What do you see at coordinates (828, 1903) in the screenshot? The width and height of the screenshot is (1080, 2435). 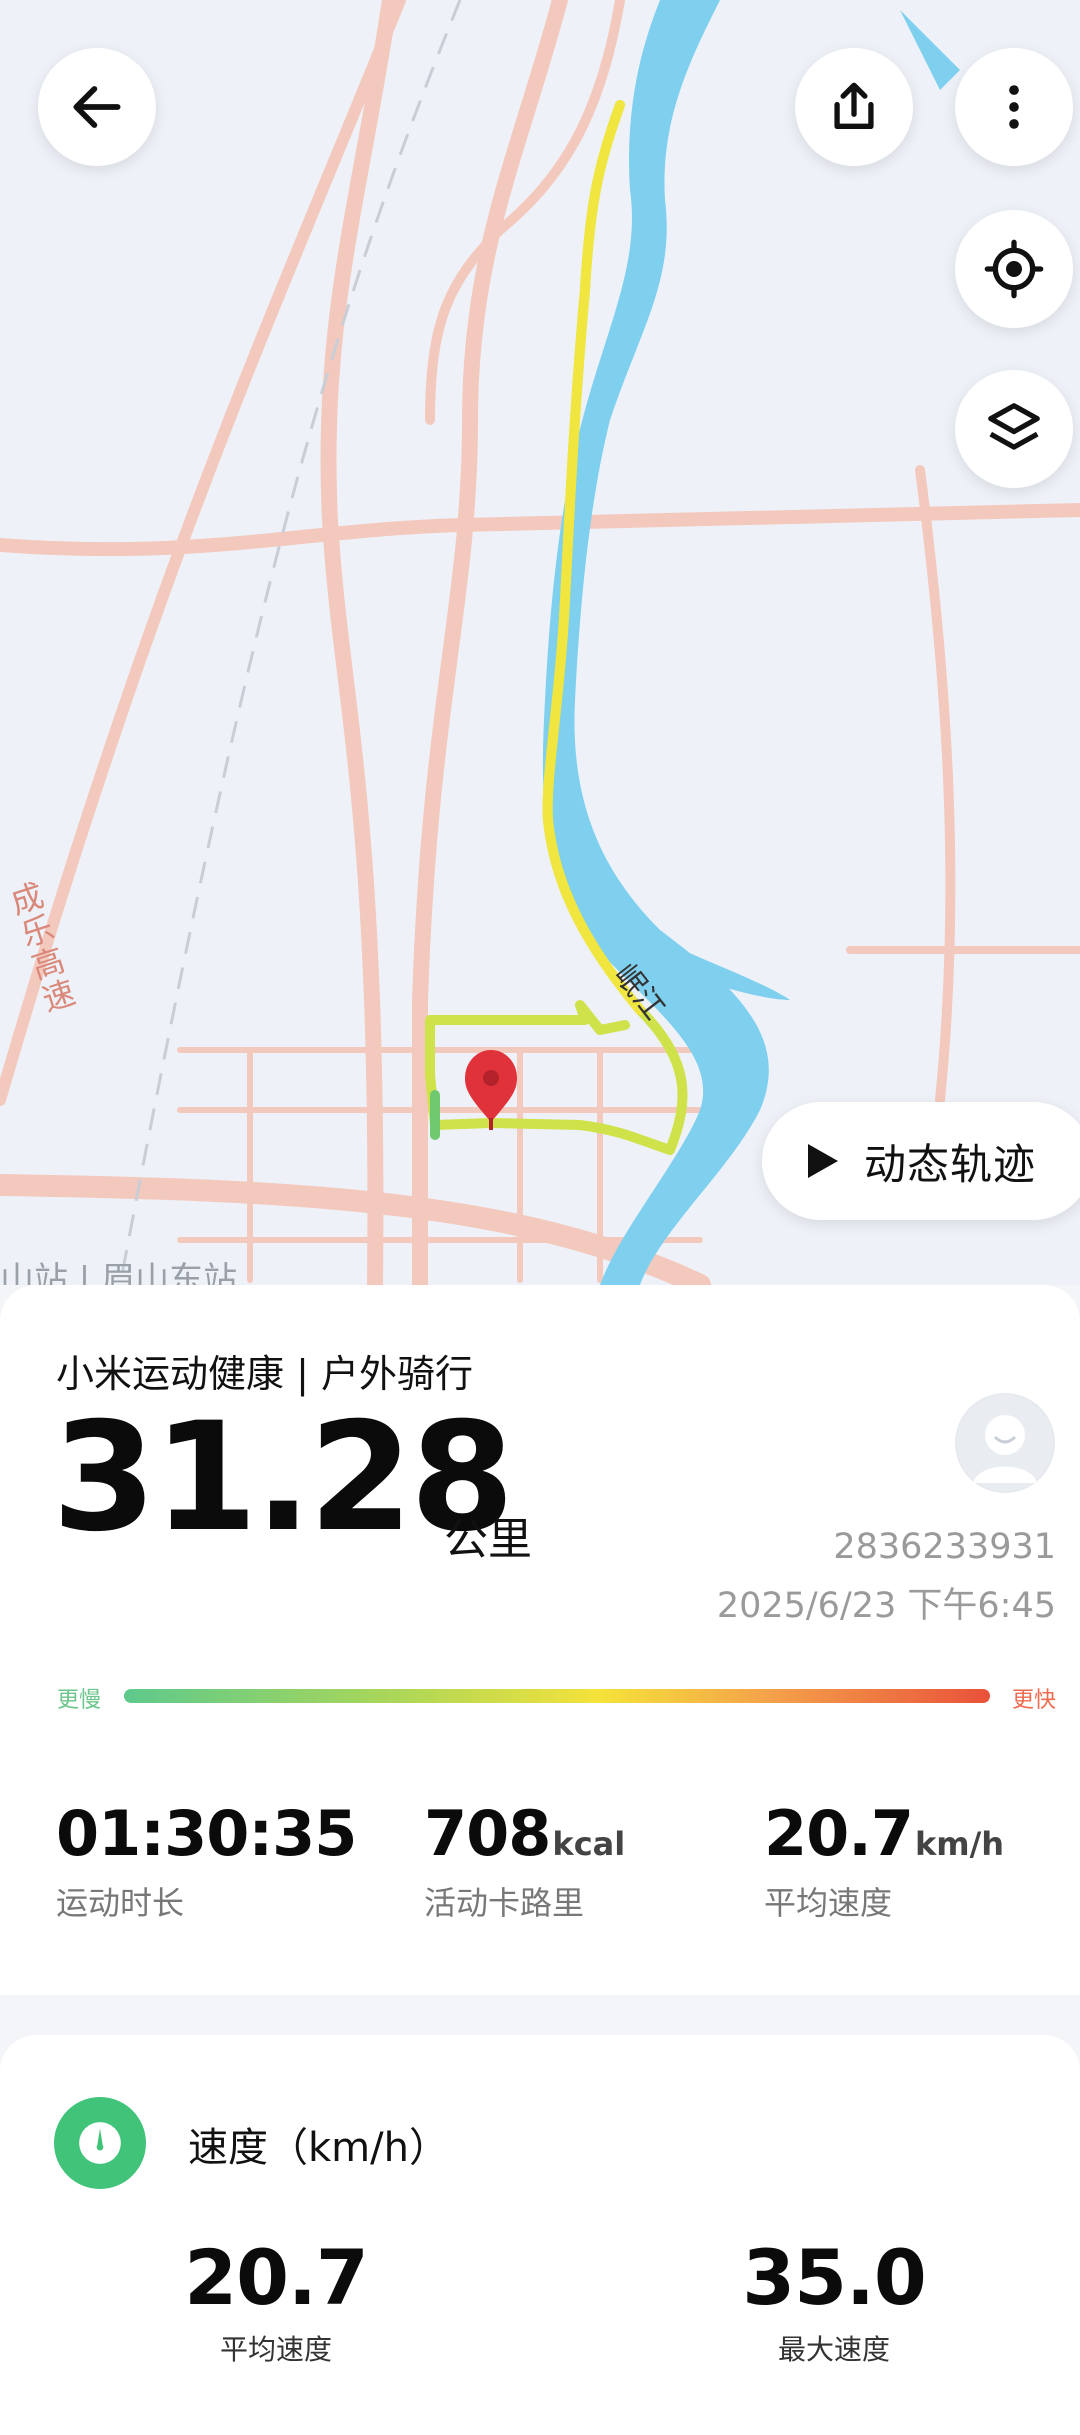 I see `avg-speed-label: 平均速度` at bounding box center [828, 1903].